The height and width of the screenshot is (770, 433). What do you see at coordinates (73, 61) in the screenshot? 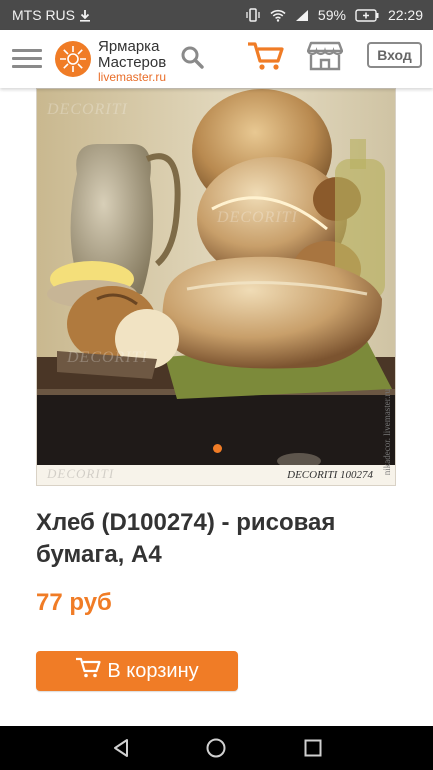
I see `logo-sun-icon` at bounding box center [73, 61].